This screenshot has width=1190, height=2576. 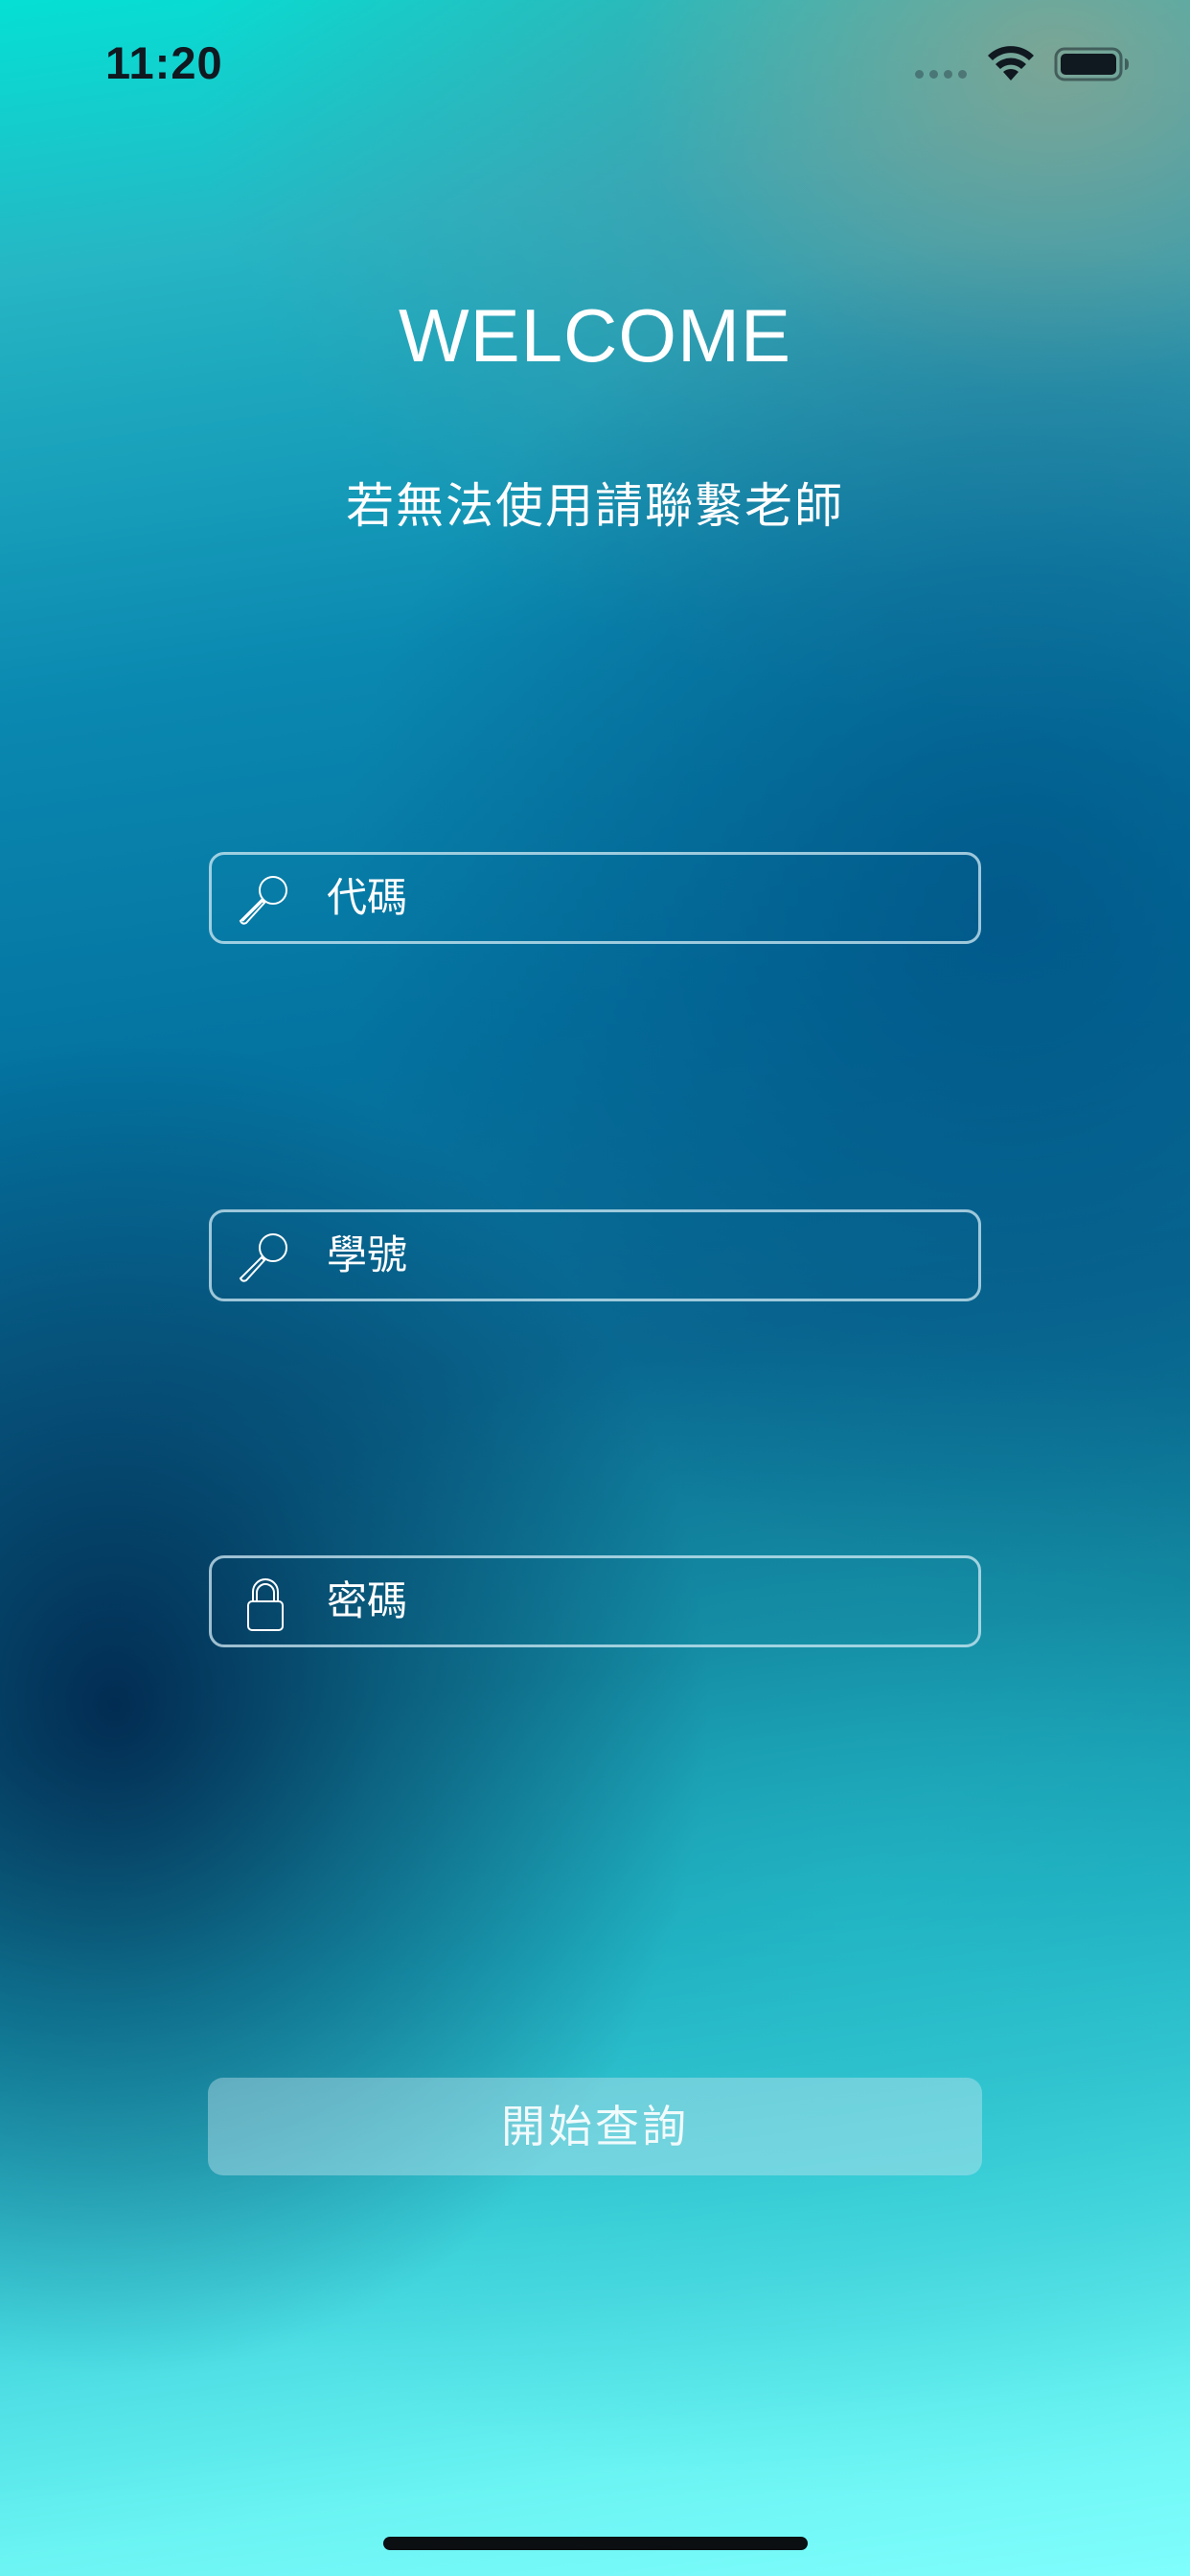 What do you see at coordinates (595, 506) in the screenshot?
I see `contact-teacher-subtitle: 若無法使用請聯繫老師` at bounding box center [595, 506].